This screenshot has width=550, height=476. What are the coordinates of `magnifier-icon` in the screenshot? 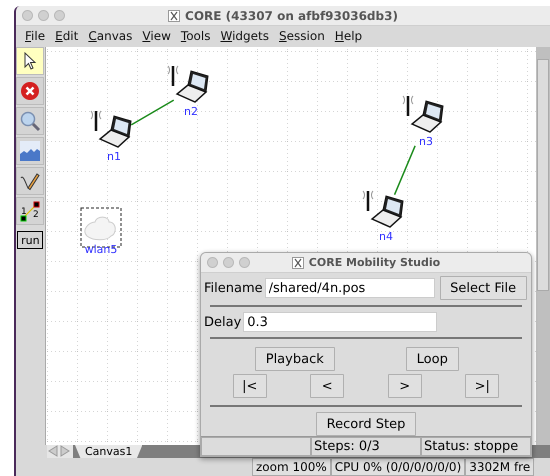 It's located at (30, 121).